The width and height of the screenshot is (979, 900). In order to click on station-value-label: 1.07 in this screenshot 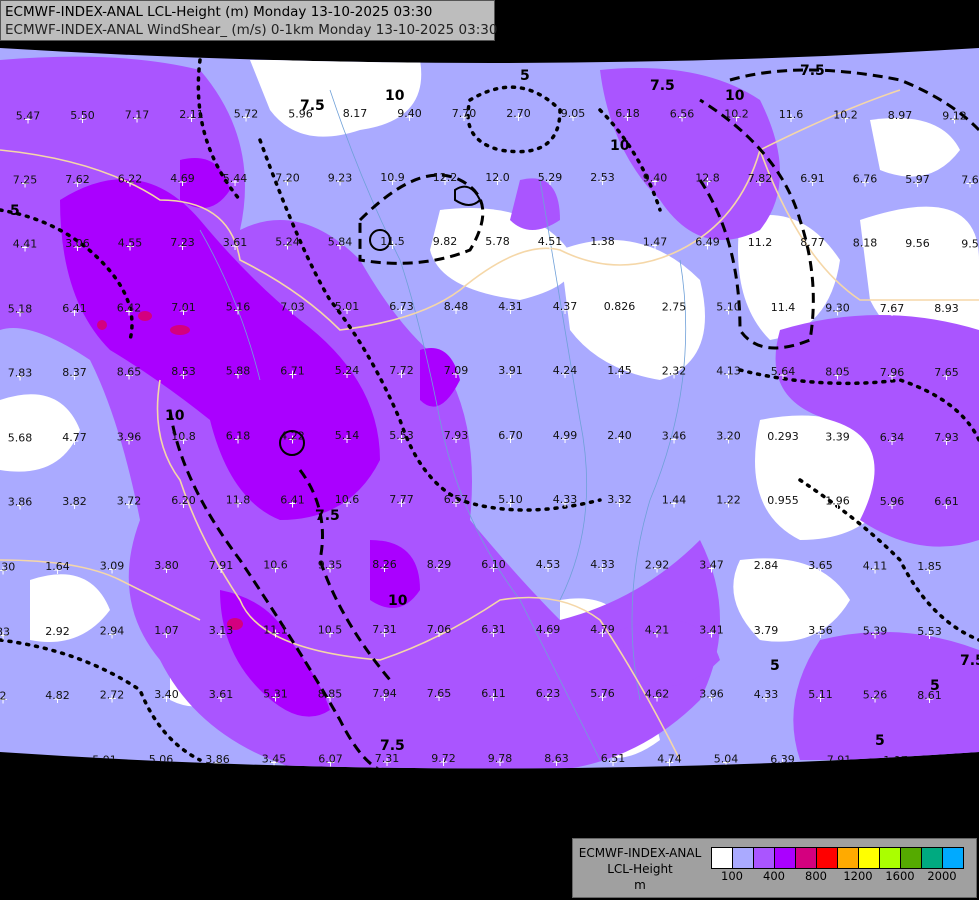, I will do `click(166, 630)`.